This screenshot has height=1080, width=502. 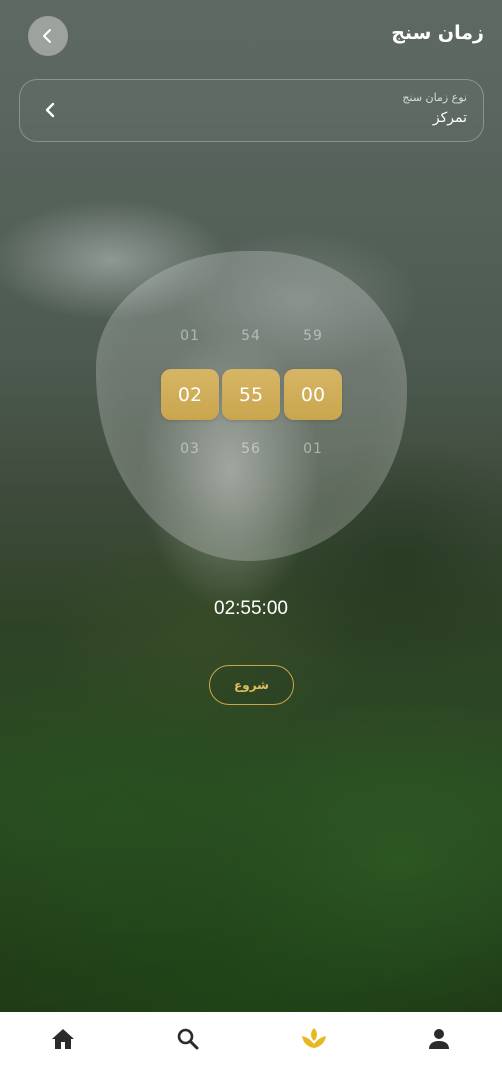 I want to click on nav-home, so click(x=63, y=1039).